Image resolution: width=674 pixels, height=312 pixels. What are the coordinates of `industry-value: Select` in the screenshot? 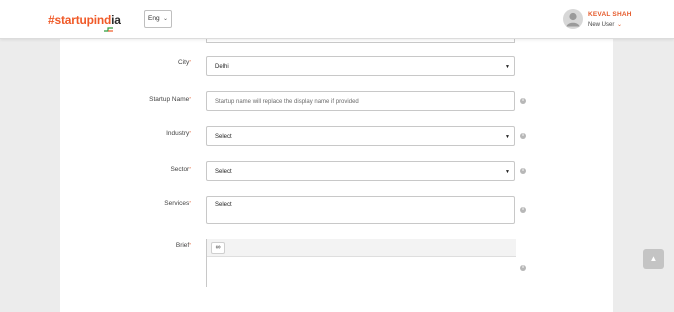 It's located at (223, 137).